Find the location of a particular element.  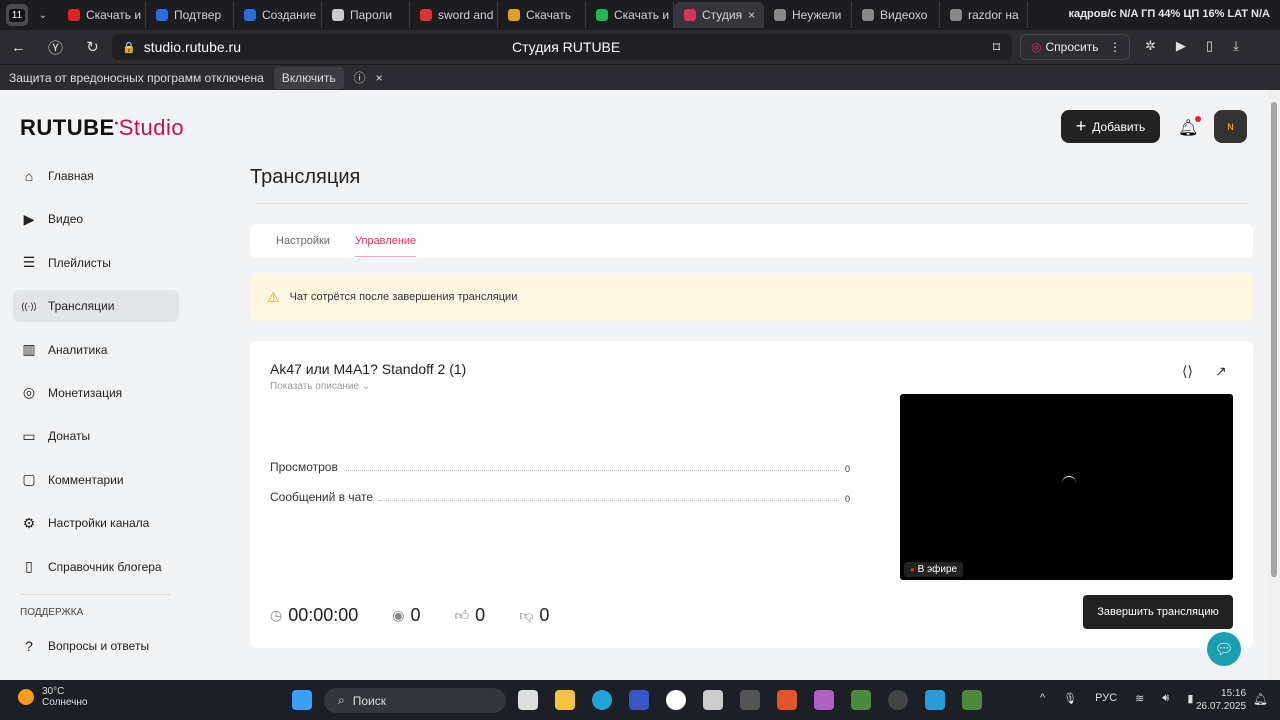

sidebar-item: ▭ Донаты is located at coordinates (96, 436).